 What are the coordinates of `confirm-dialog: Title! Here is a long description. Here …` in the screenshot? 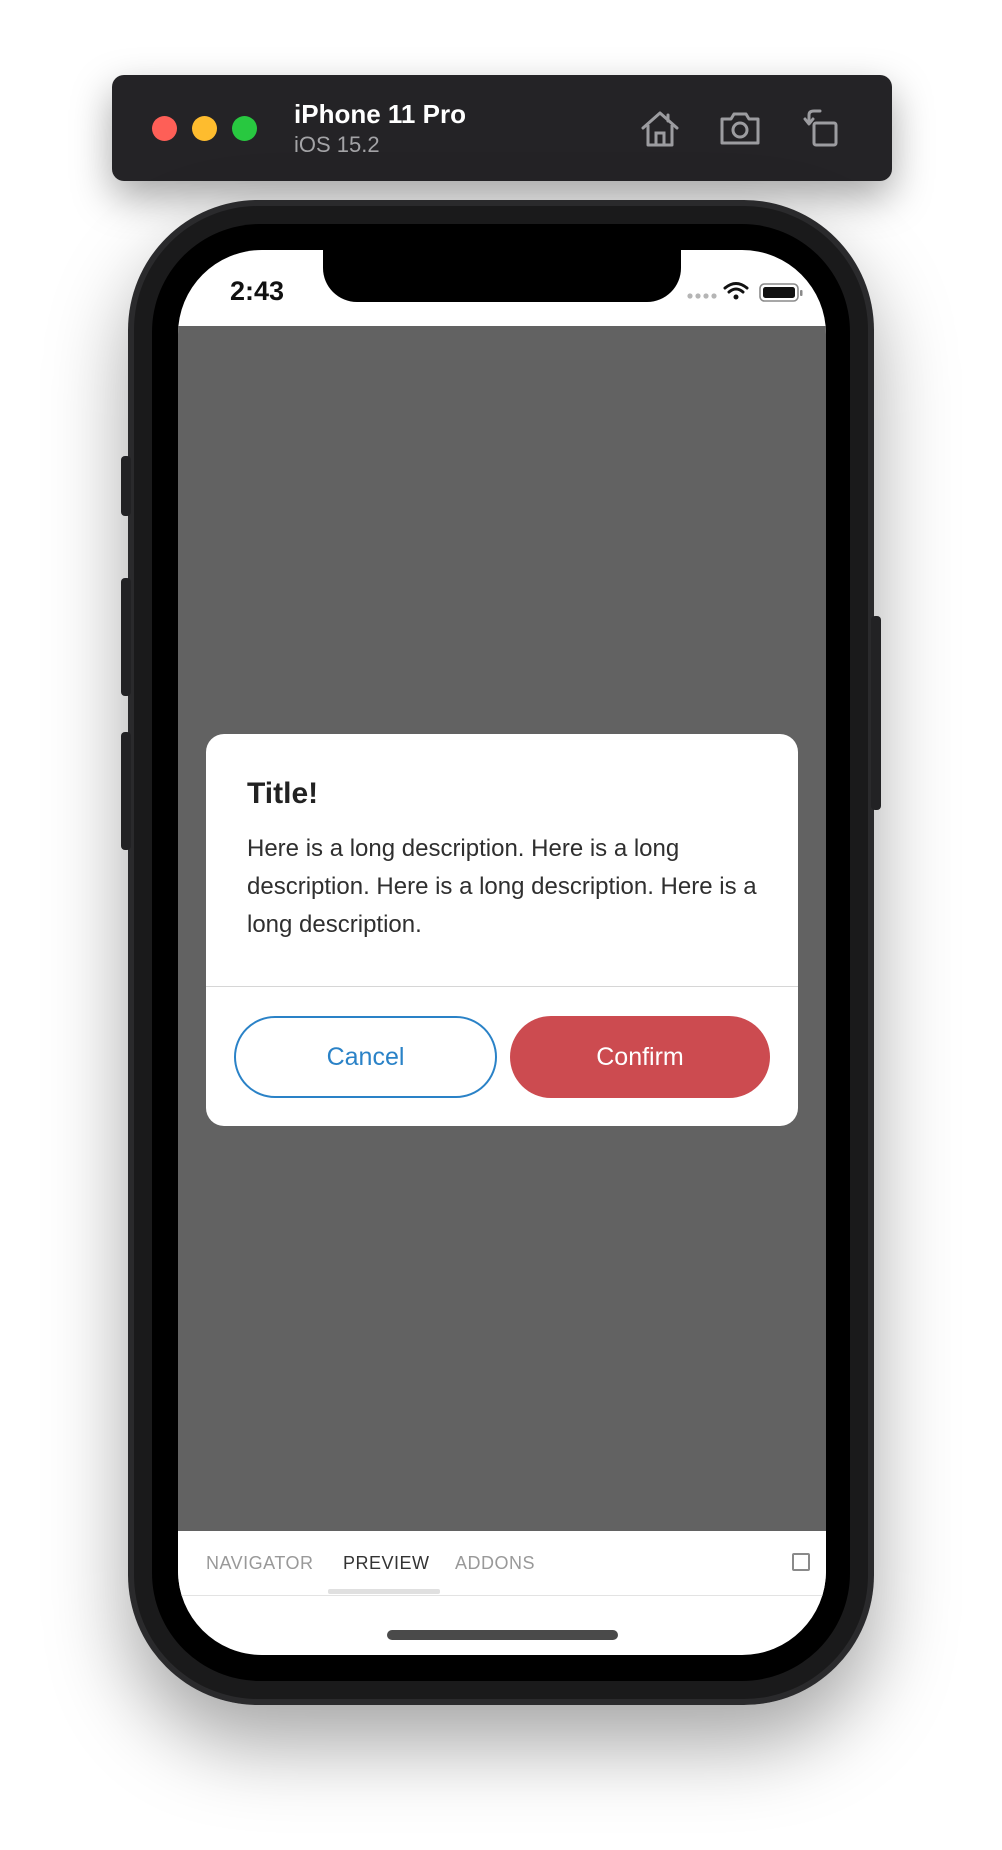 It's located at (502, 930).